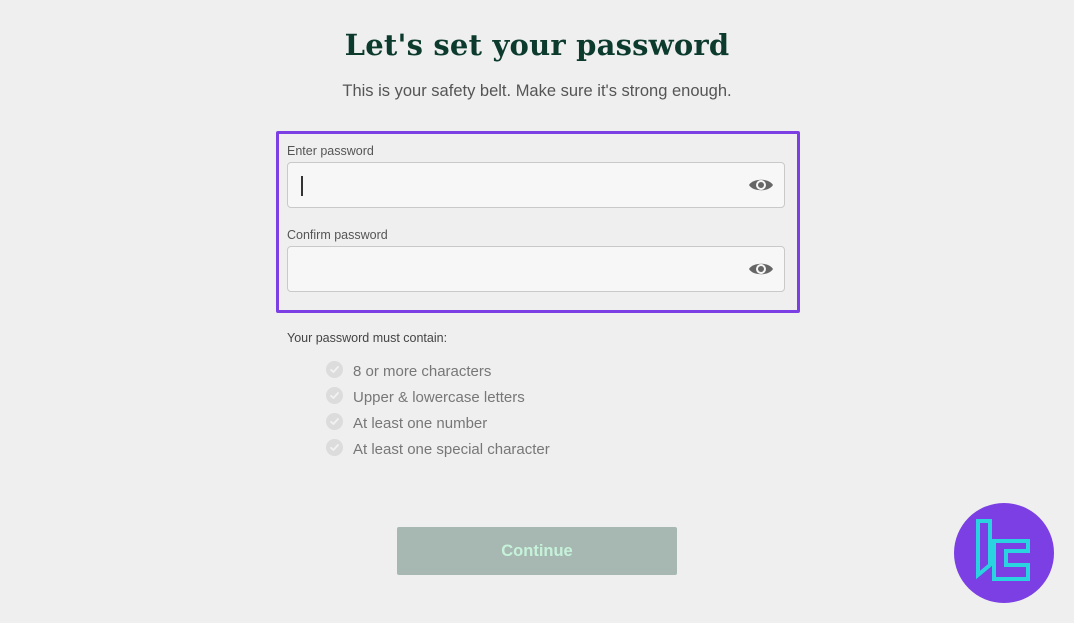  What do you see at coordinates (422, 371) in the screenshot?
I see `requirement-label: 8 or more characters` at bounding box center [422, 371].